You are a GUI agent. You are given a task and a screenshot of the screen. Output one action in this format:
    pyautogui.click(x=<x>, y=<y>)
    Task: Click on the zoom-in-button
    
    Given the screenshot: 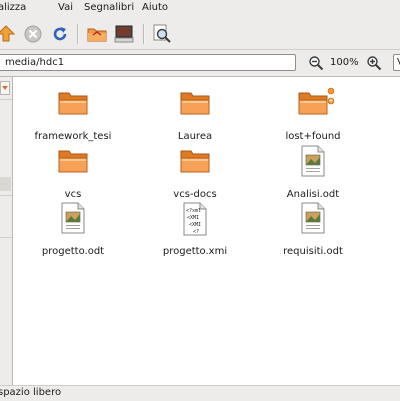 What is the action you would take?
    pyautogui.click(x=374, y=63)
    